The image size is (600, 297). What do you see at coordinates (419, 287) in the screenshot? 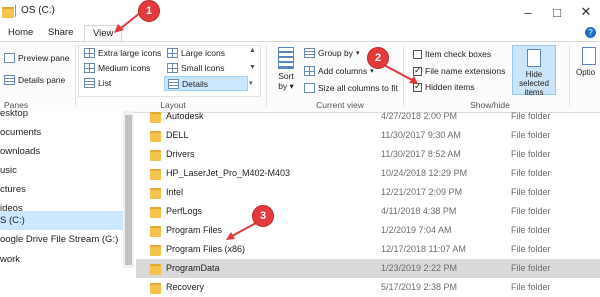
I see `file-date: 5/17/2019 2:38 PM` at bounding box center [419, 287].